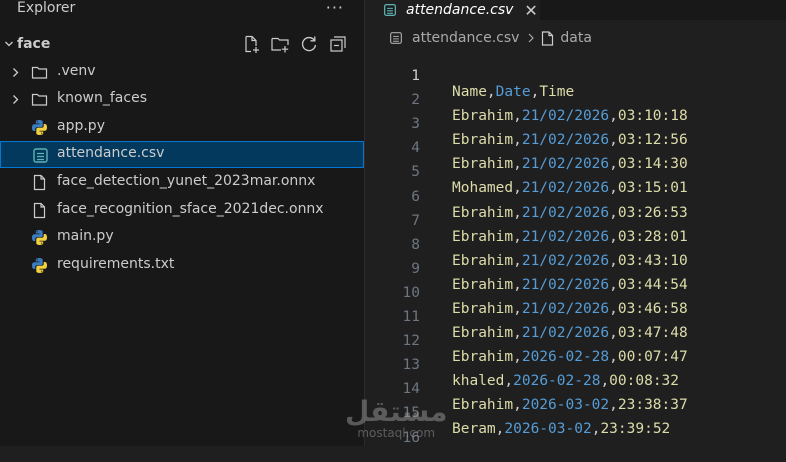  What do you see at coordinates (576, 10) in the screenshot?
I see `tab-bar: attendance.csv ✕` at bounding box center [576, 10].